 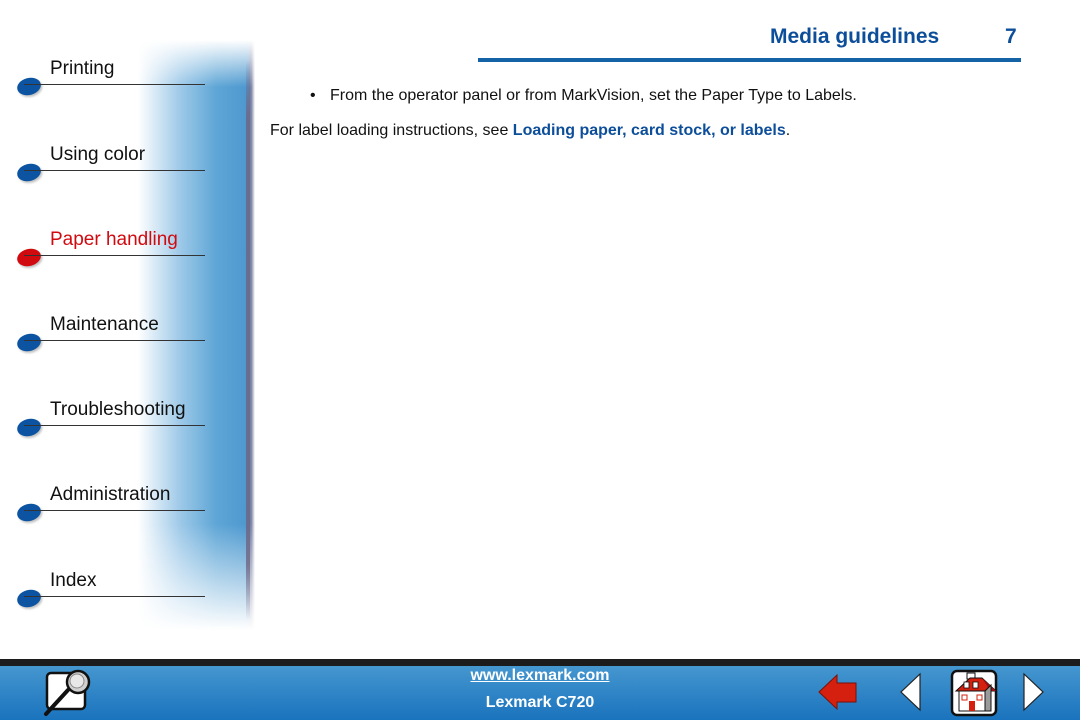 What do you see at coordinates (114, 239) in the screenshot?
I see `sidebar-item-label: Paper handling` at bounding box center [114, 239].